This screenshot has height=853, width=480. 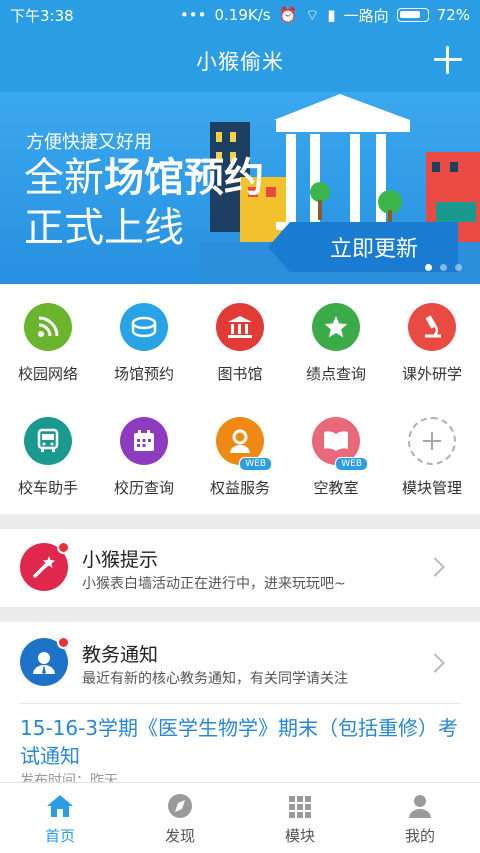 What do you see at coordinates (42, 15) in the screenshot?
I see `status-time: 下午3:38` at bounding box center [42, 15].